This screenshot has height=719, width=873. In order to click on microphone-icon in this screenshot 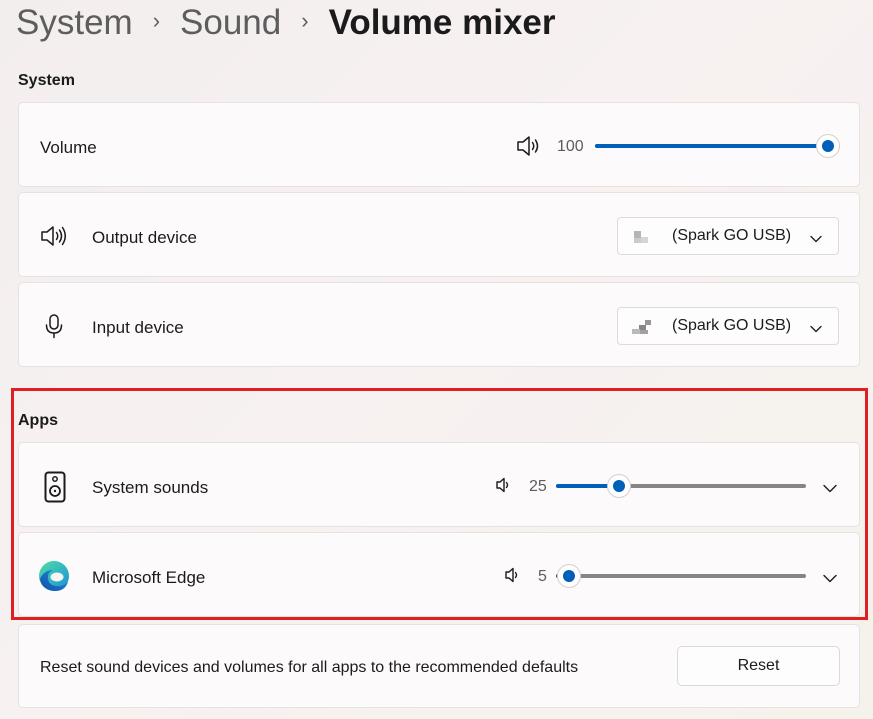, I will do `click(54, 326)`.